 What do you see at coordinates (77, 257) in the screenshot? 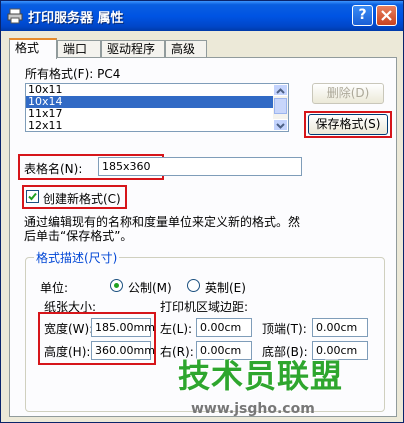
I see `group-title: 格式描述(尺寸)` at bounding box center [77, 257].